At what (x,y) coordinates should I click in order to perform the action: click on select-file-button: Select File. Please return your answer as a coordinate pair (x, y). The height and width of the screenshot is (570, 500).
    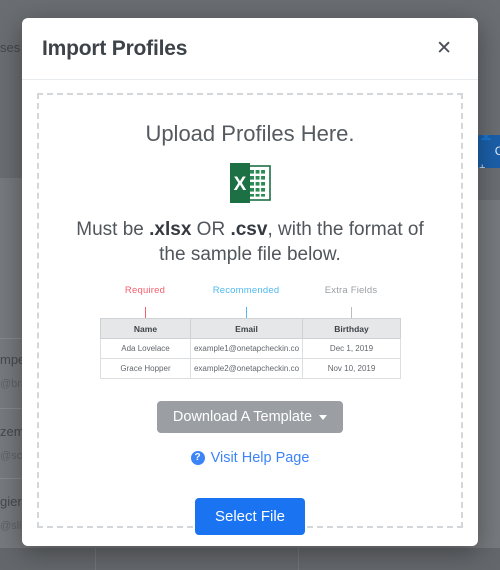
    Looking at the image, I should click on (250, 517).